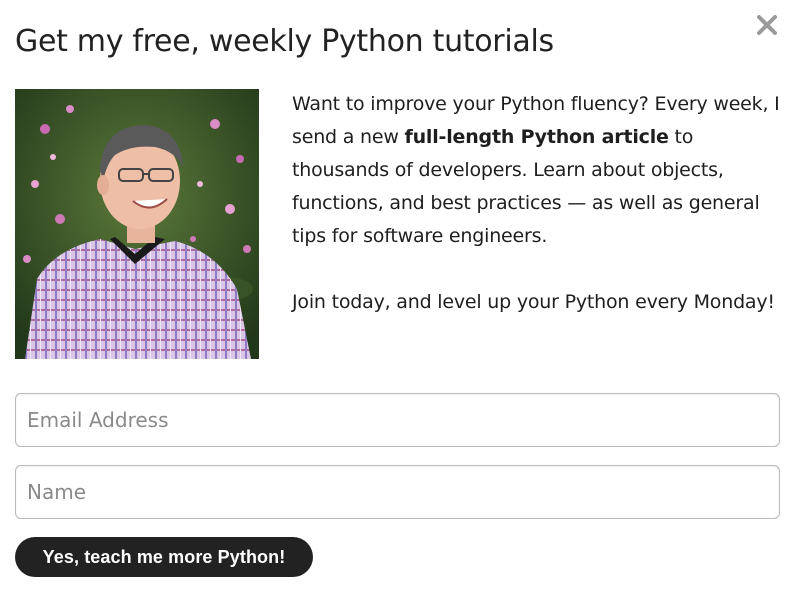 Image resolution: width=800 pixels, height=593 pixels. I want to click on close-button, so click(767, 25).